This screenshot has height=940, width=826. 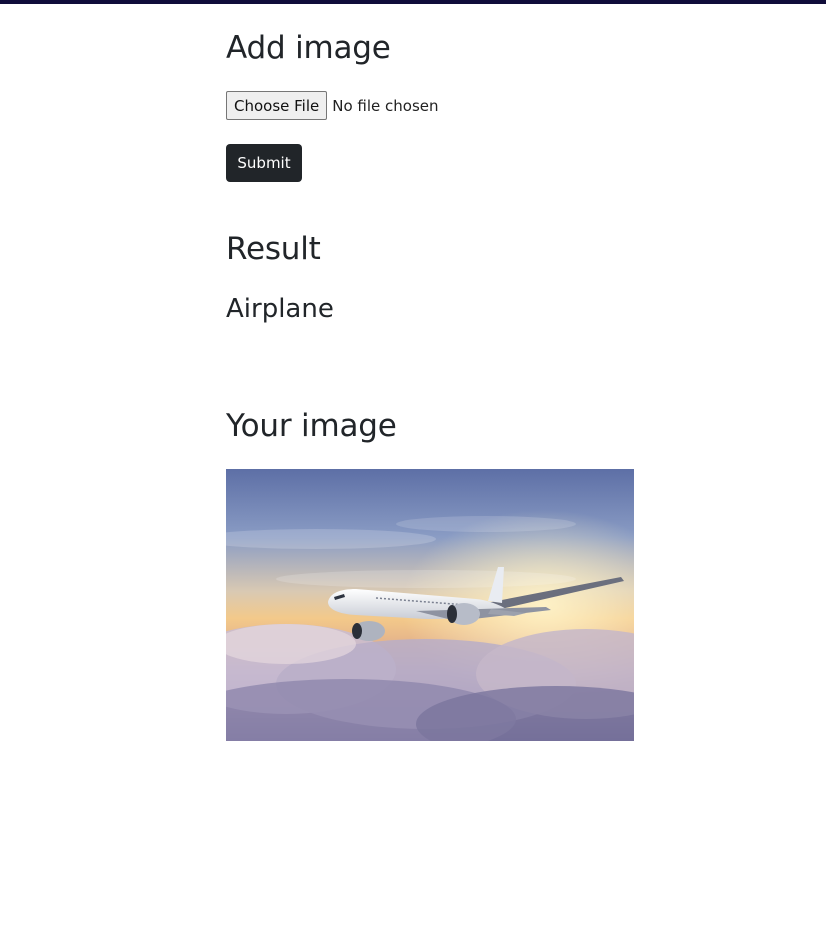 I want to click on top-navbar-strip, so click(x=413, y=2).